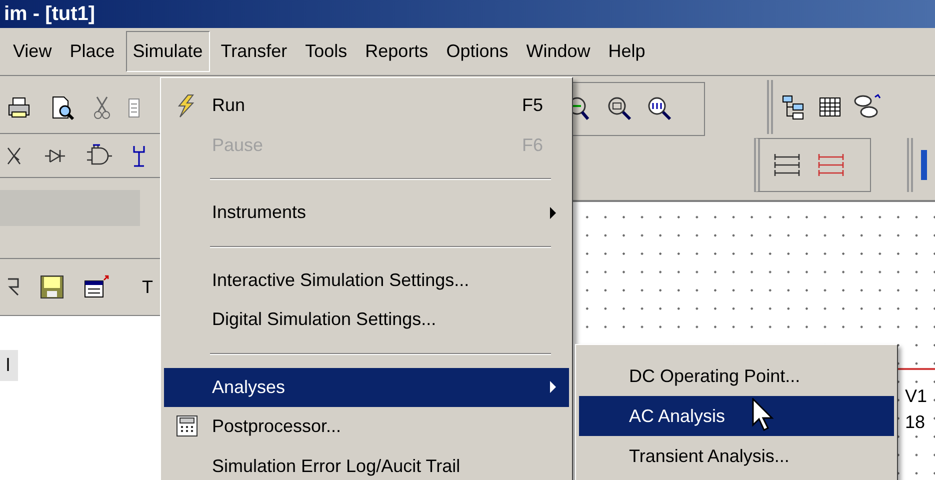 This screenshot has height=480, width=935. Describe the element at coordinates (168, 51) in the screenshot. I see `menu-item: Simulate` at that location.